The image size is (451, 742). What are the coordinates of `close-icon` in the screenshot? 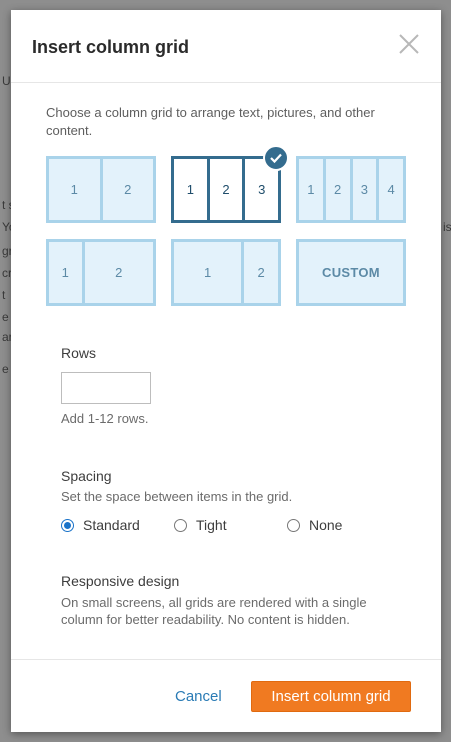 It's located at (409, 44).